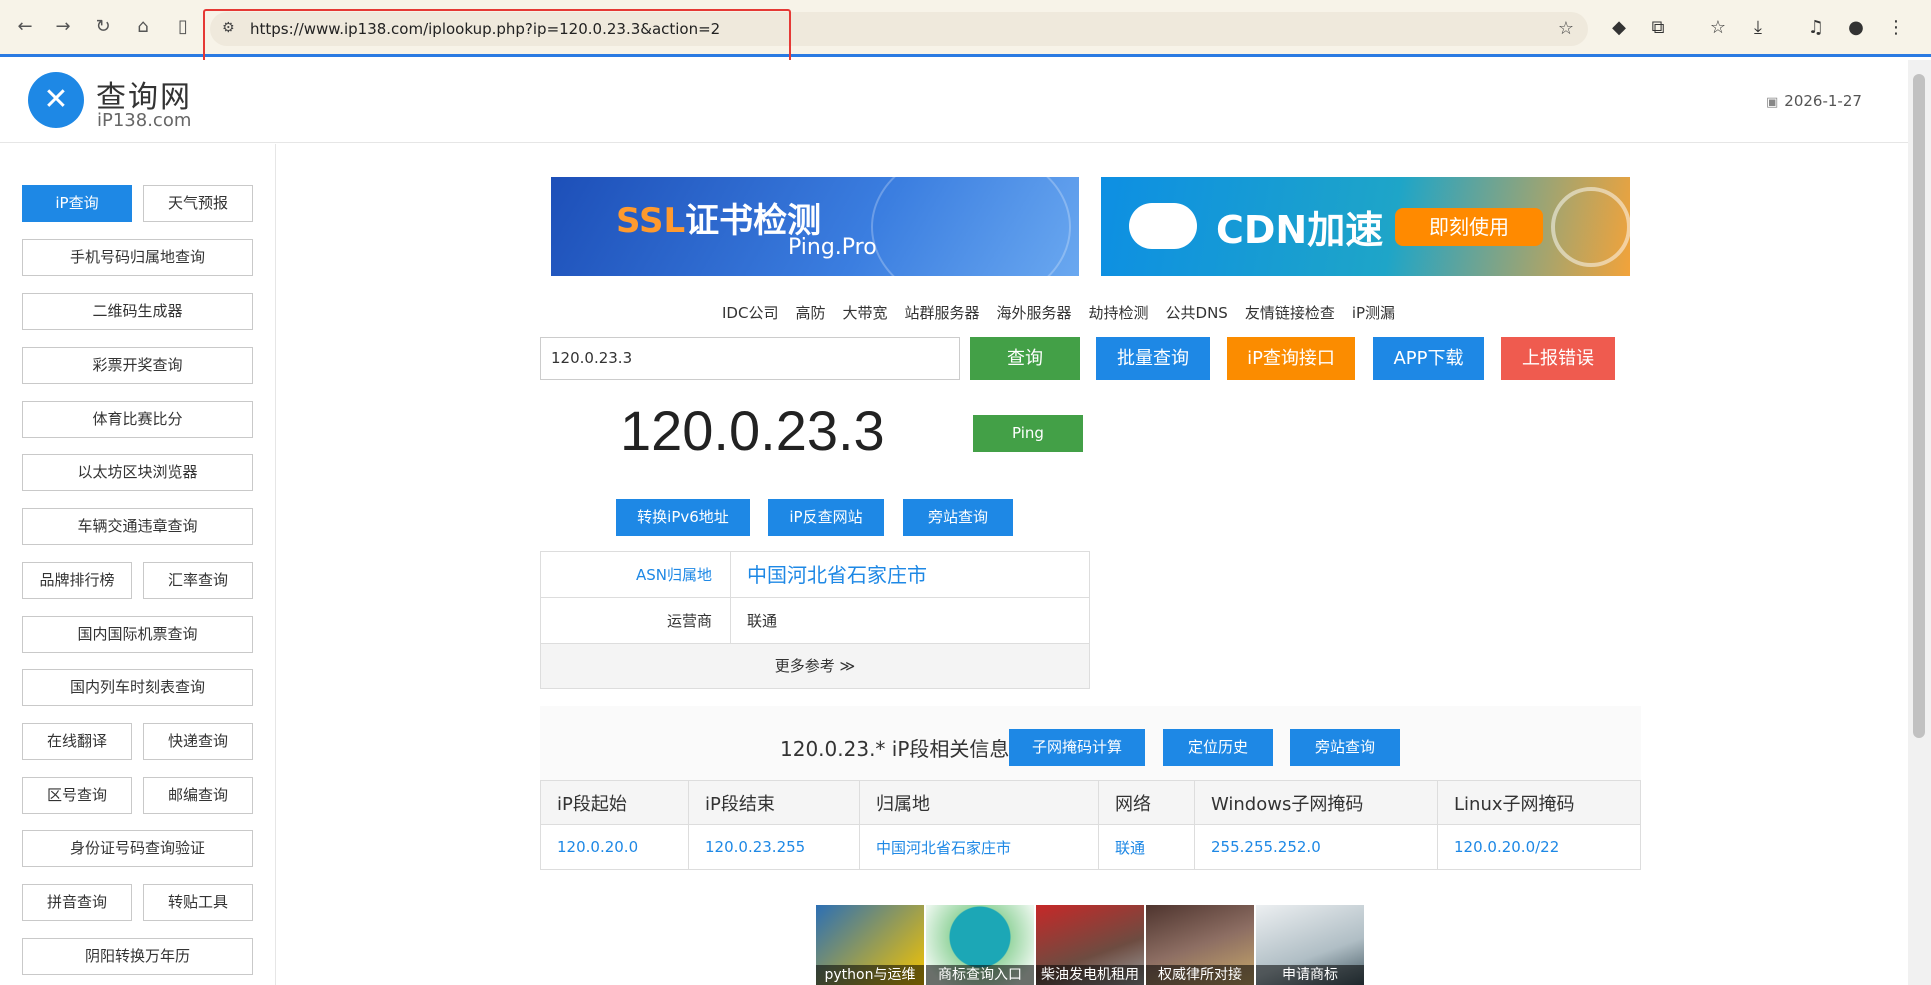 The width and height of the screenshot is (1931, 985). Describe the element at coordinates (198, 580) in the screenshot. I see `sidebar-item-exchange: 汇率查询` at that location.